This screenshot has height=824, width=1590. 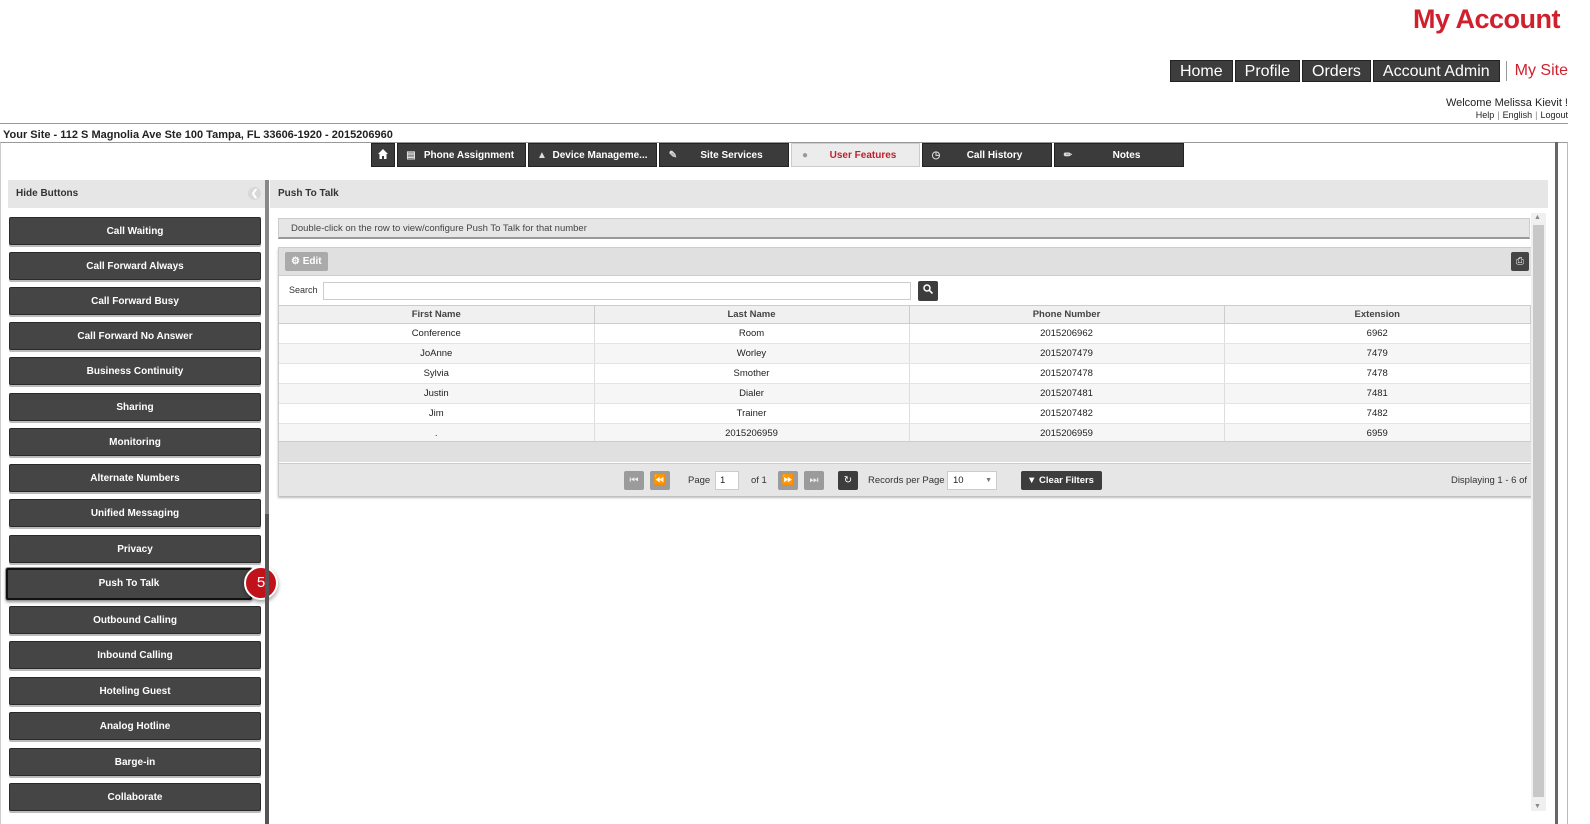 What do you see at coordinates (267, 347) in the screenshot?
I see `sidebar-scroll-thumb` at bounding box center [267, 347].